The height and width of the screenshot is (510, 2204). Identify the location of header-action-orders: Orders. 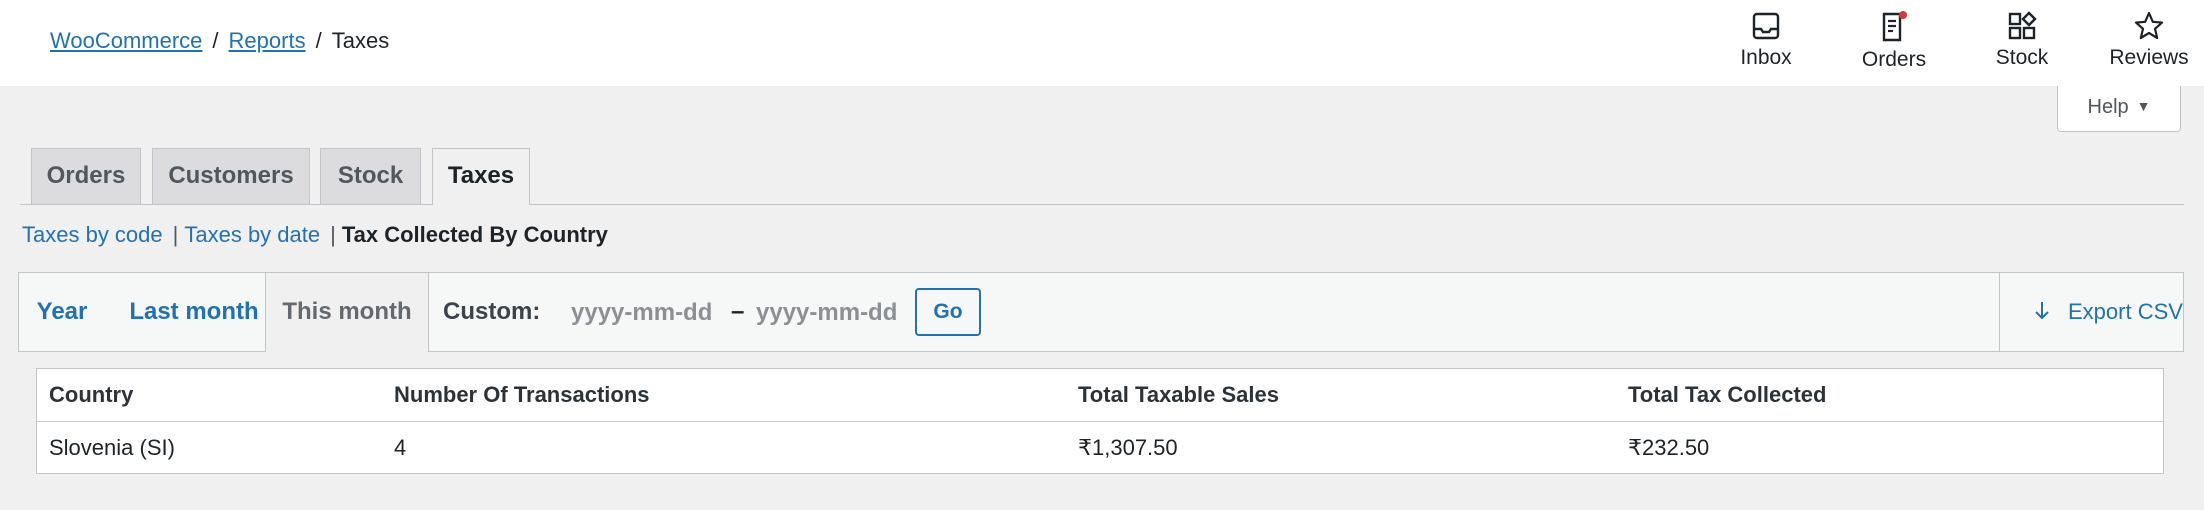
(1894, 41).